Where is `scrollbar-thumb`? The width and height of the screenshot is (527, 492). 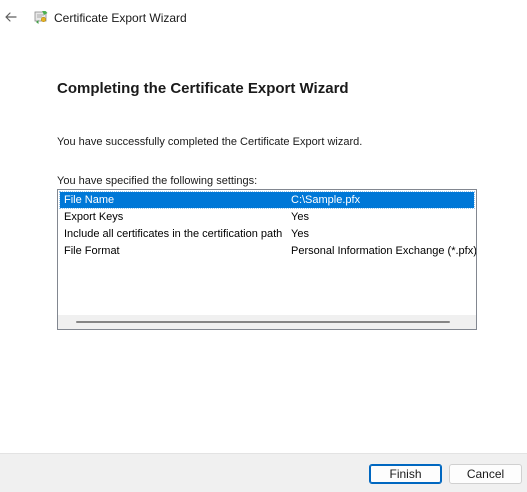 scrollbar-thumb is located at coordinates (263, 322).